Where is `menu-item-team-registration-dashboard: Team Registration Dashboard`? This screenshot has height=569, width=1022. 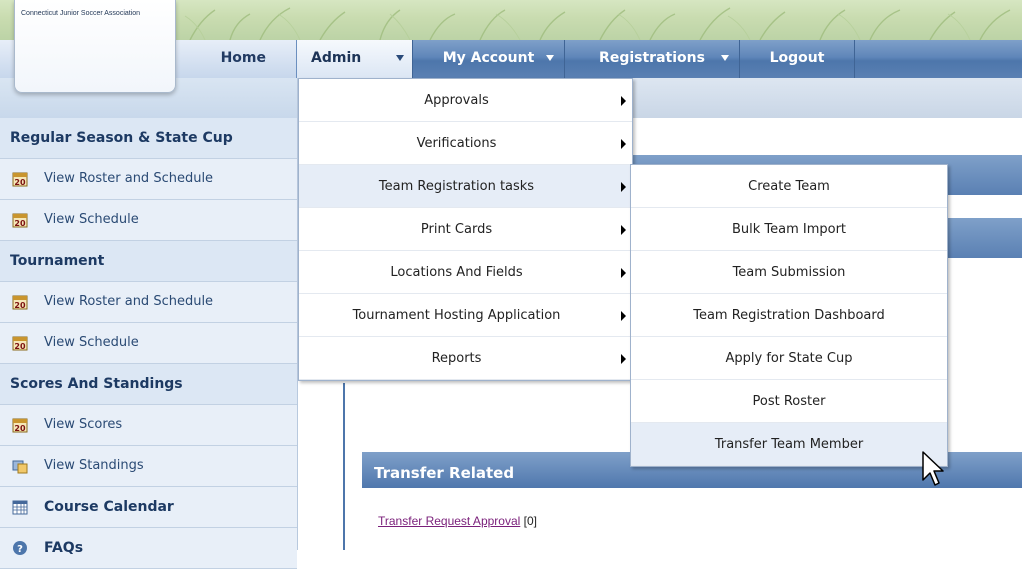
menu-item-team-registration-dashboard: Team Registration Dashboard is located at coordinates (789, 315).